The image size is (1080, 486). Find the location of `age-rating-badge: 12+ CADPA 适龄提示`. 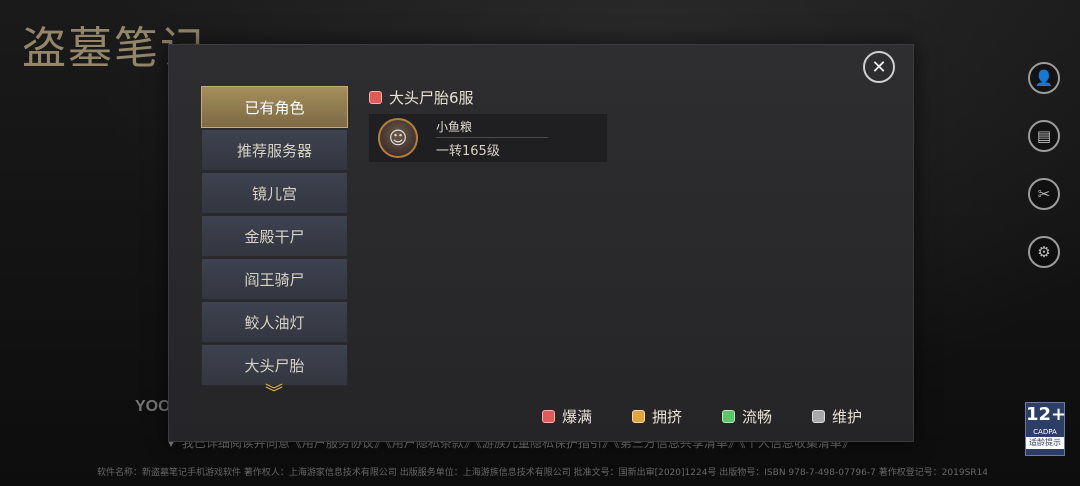

age-rating-badge: 12+ CADPA 适龄提示 is located at coordinates (1046, 429).